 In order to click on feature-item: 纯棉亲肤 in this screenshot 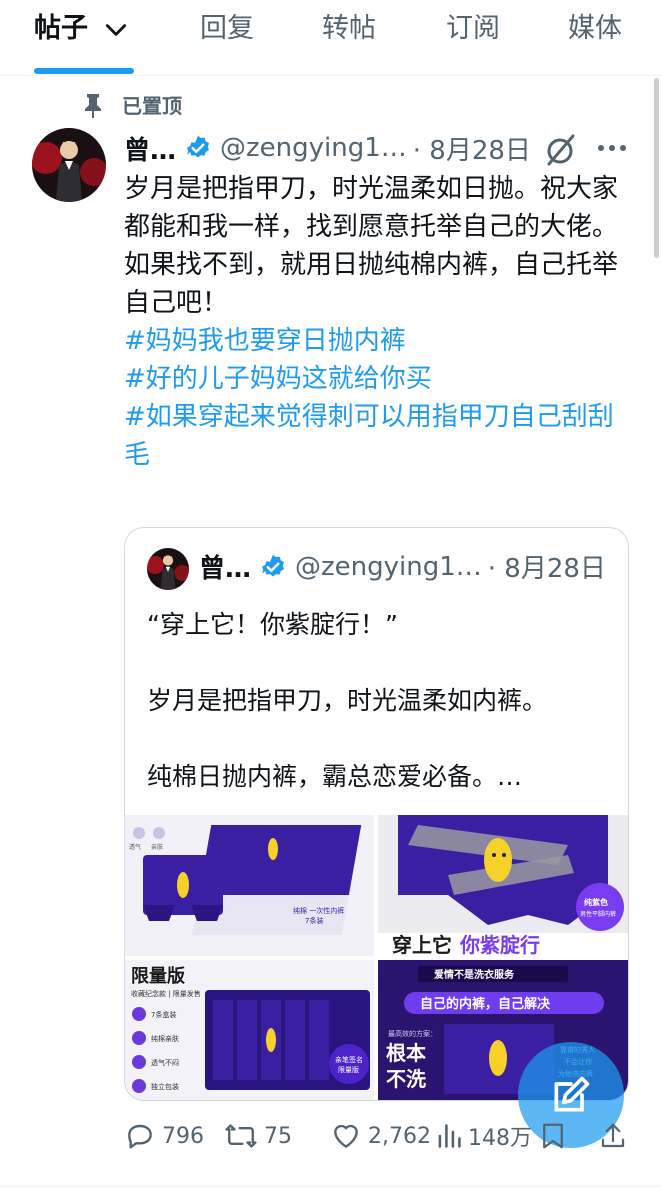, I will do `click(165, 1038)`.